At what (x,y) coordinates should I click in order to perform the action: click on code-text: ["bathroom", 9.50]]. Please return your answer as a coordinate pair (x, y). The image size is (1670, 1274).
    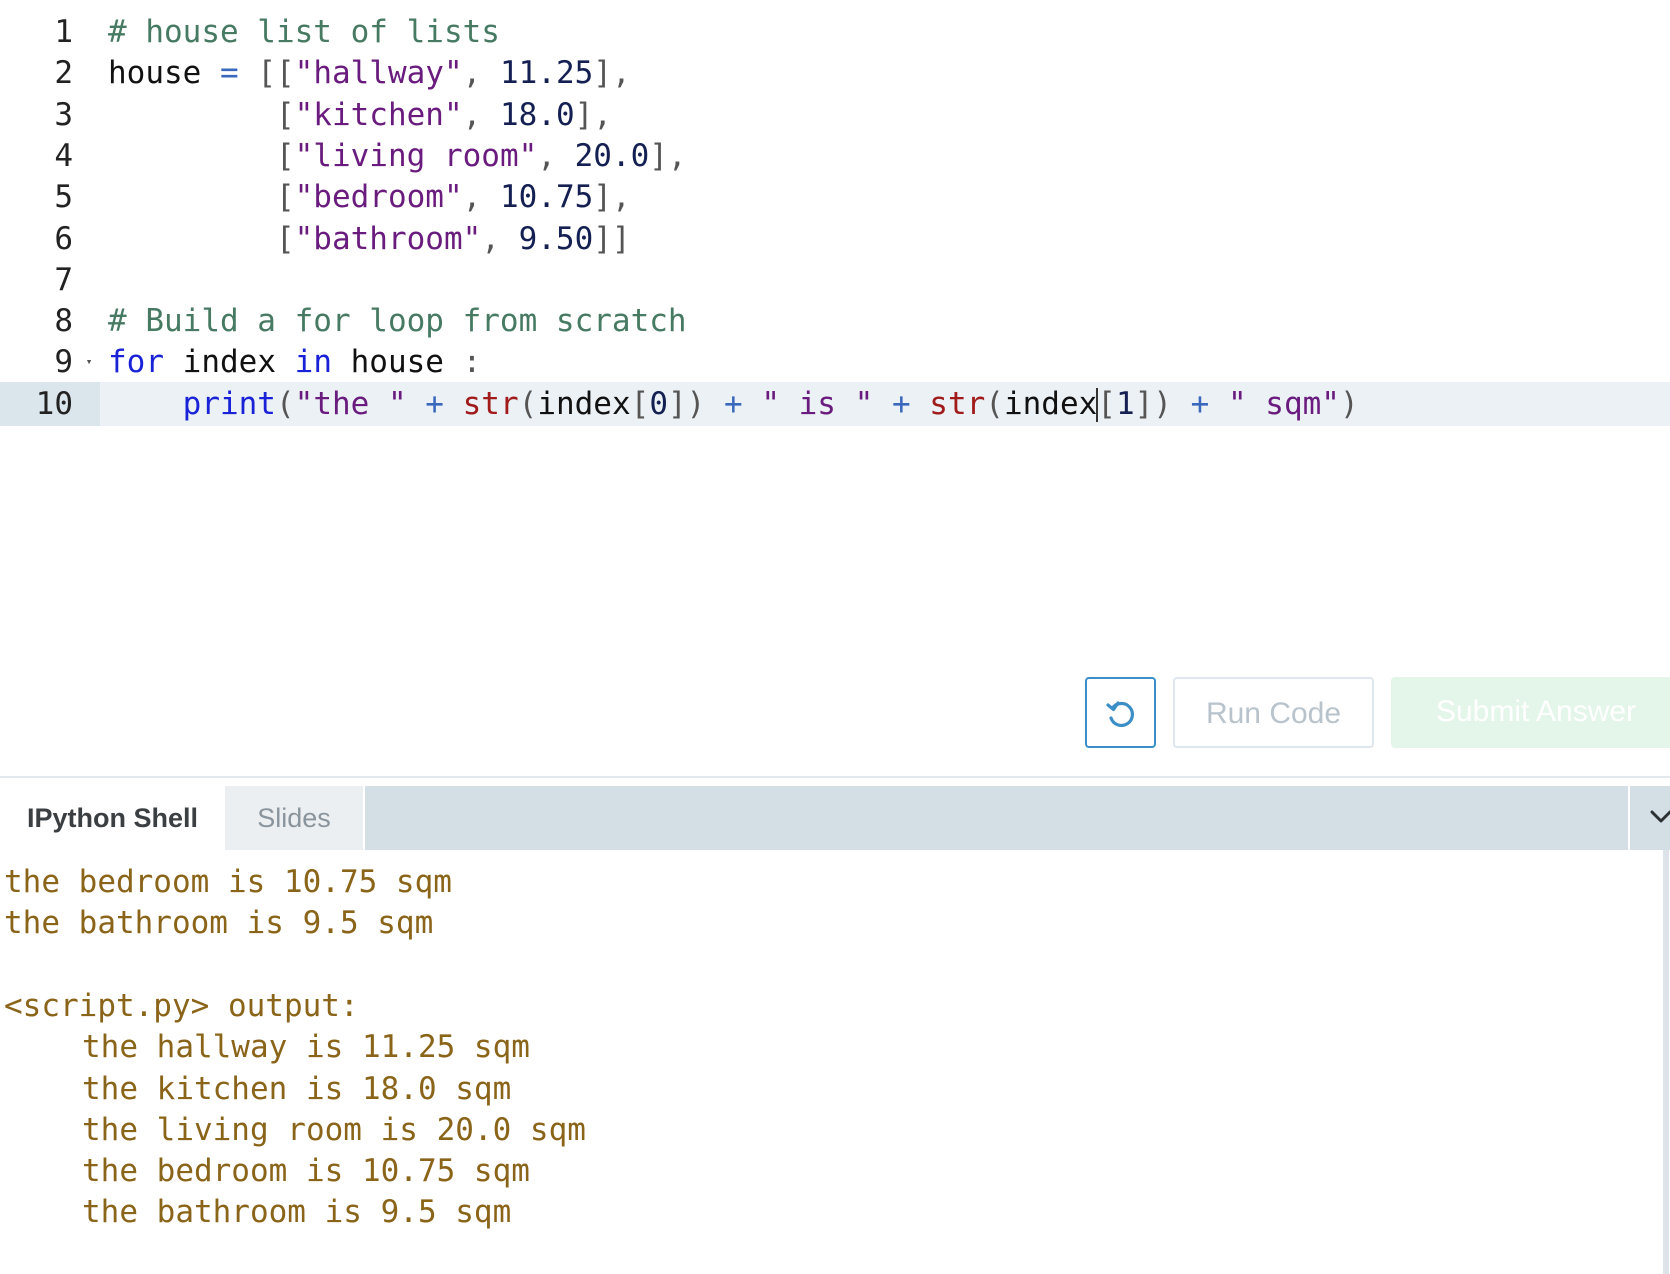
    Looking at the image, I should click on (369, 239).